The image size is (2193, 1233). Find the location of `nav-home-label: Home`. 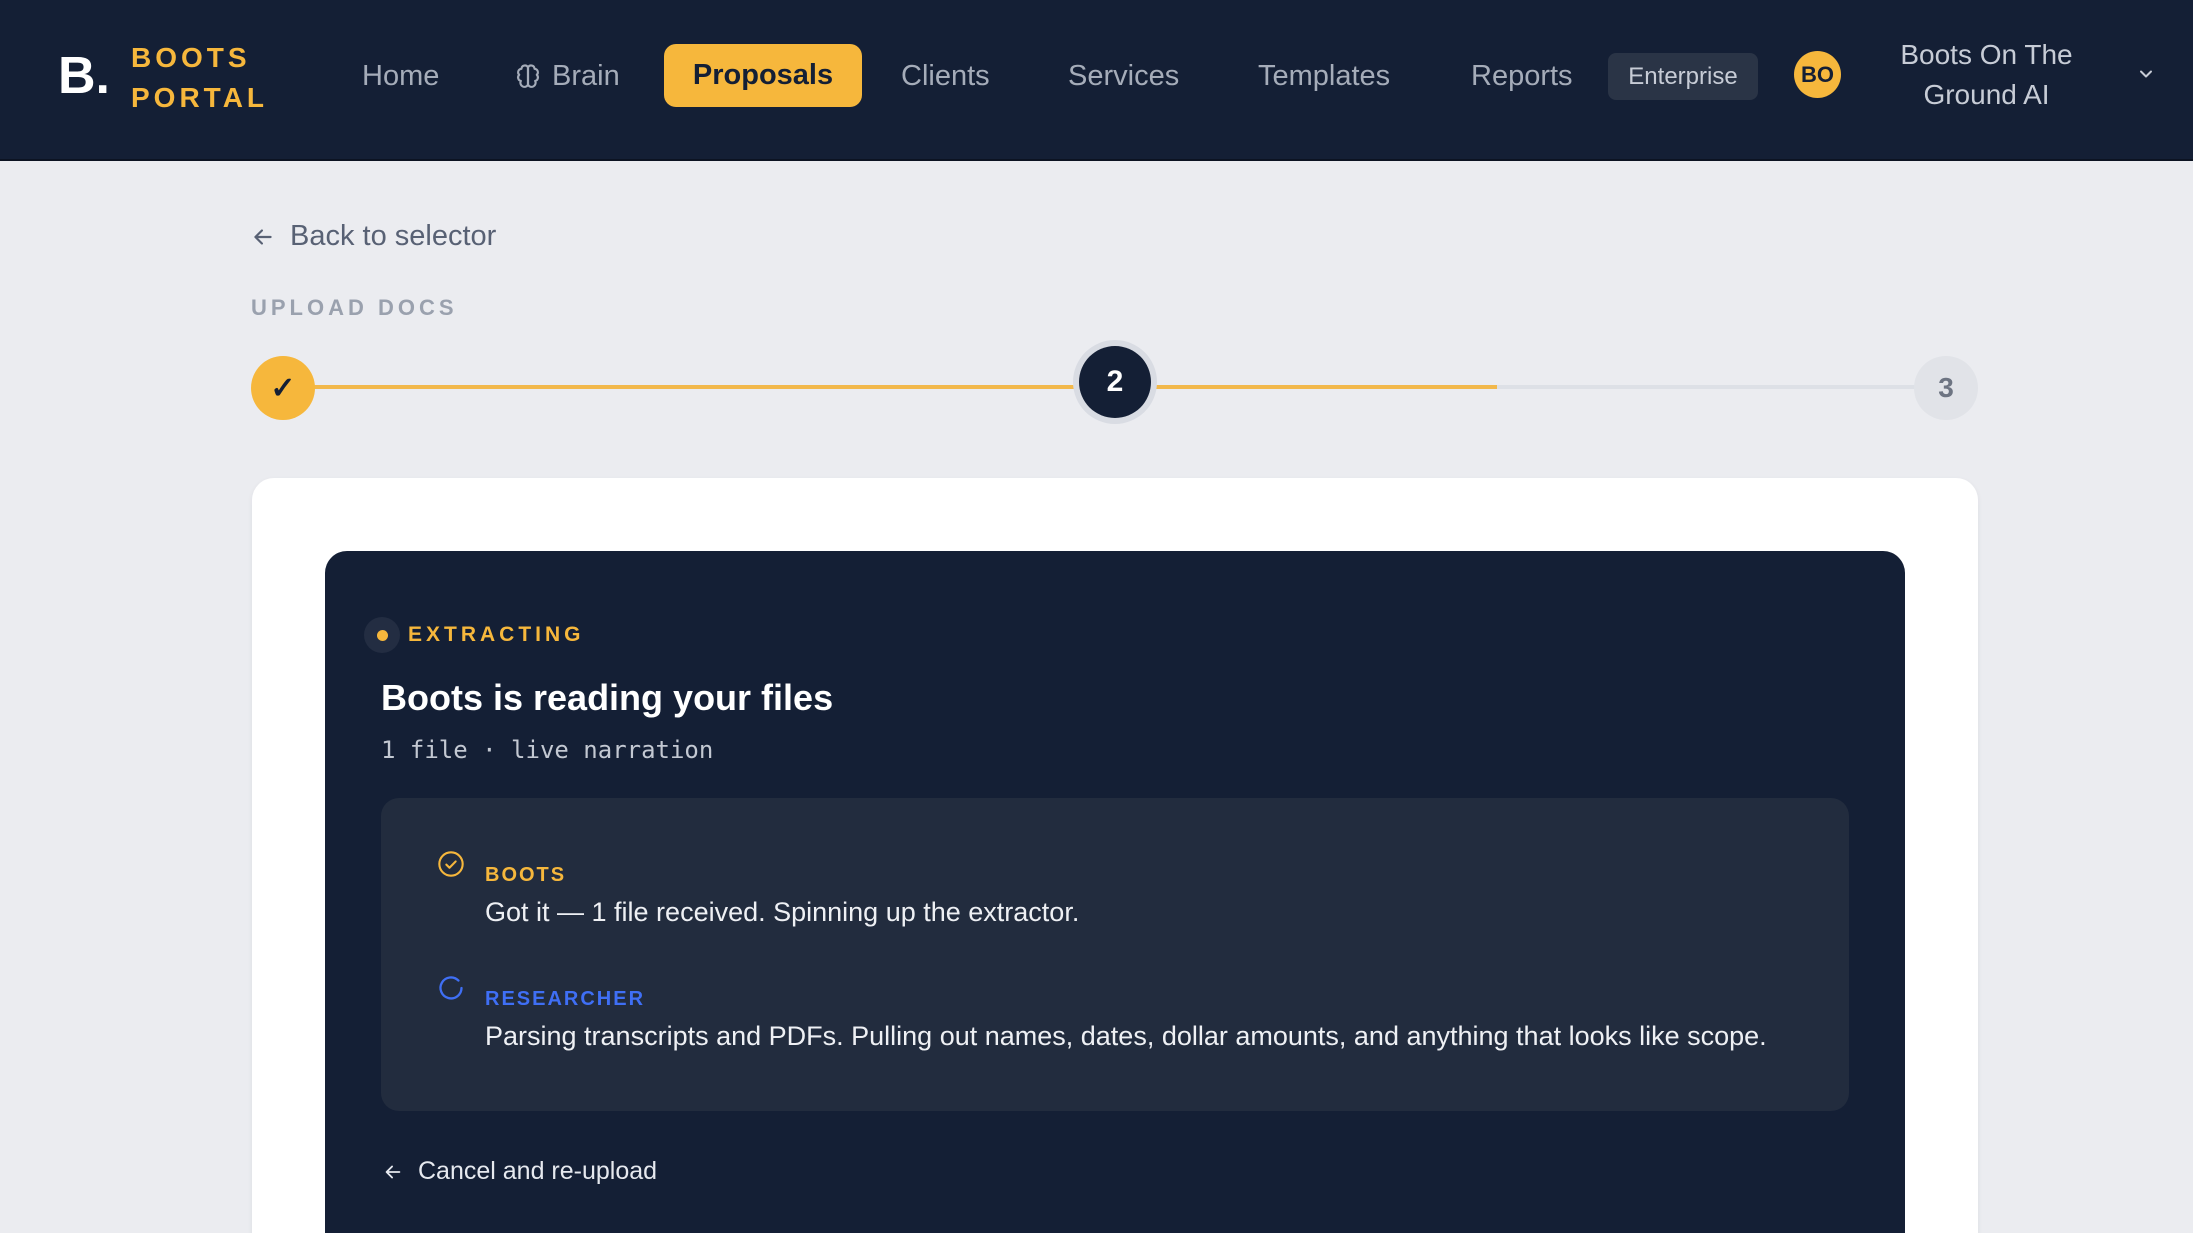

nav-home-label: Home is located at coordinates (401, 76).